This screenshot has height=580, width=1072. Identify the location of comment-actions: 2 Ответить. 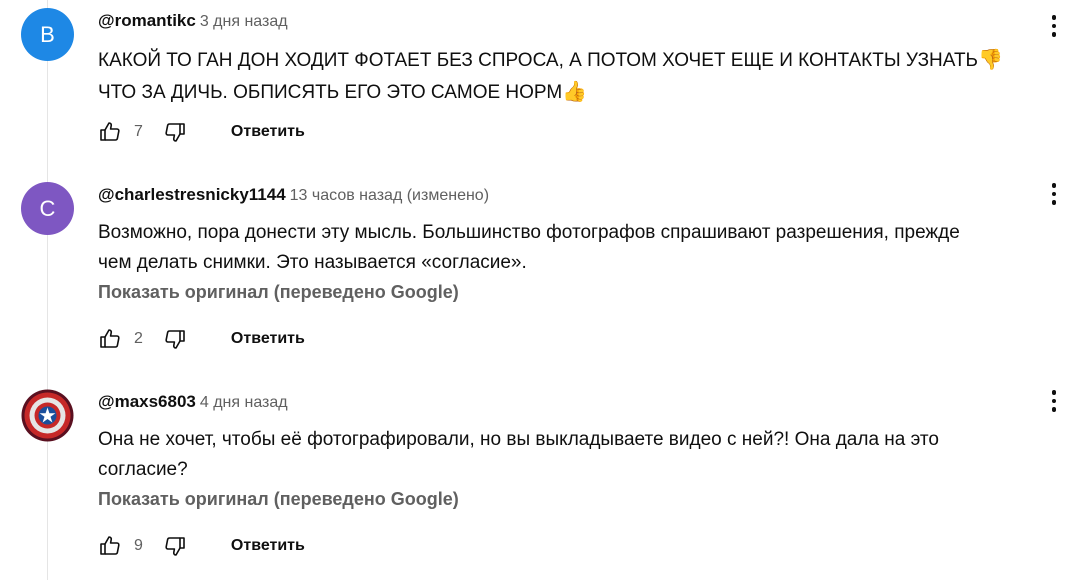
(201, 339).